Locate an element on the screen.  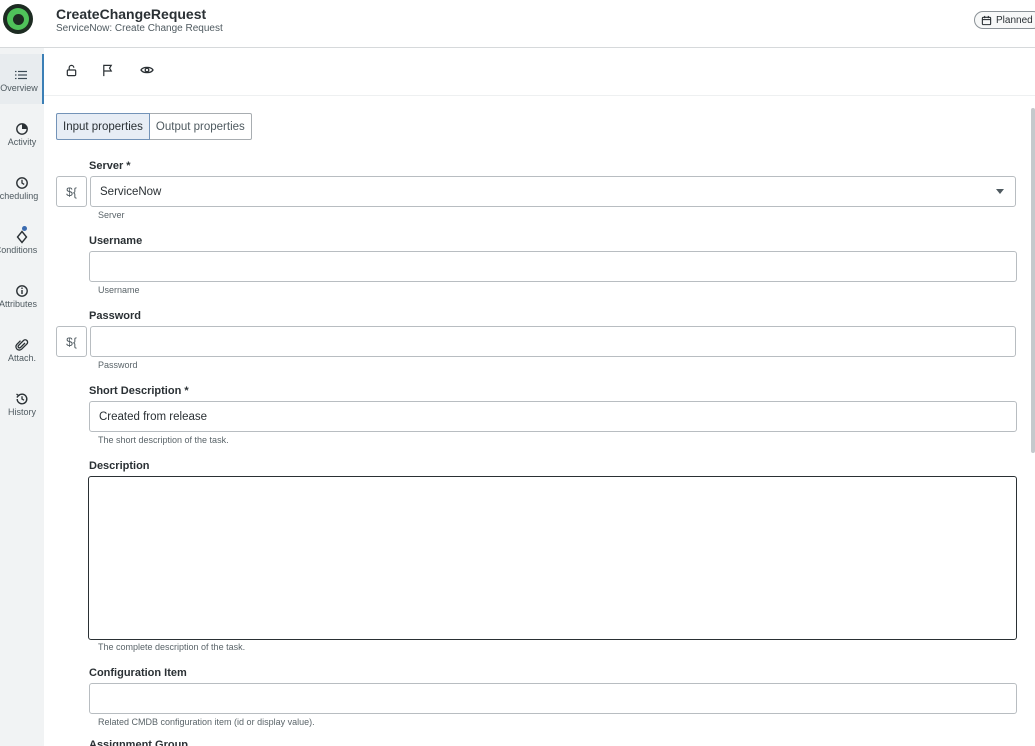
sidebar-item-history: History is located at coordinates (22, 403).